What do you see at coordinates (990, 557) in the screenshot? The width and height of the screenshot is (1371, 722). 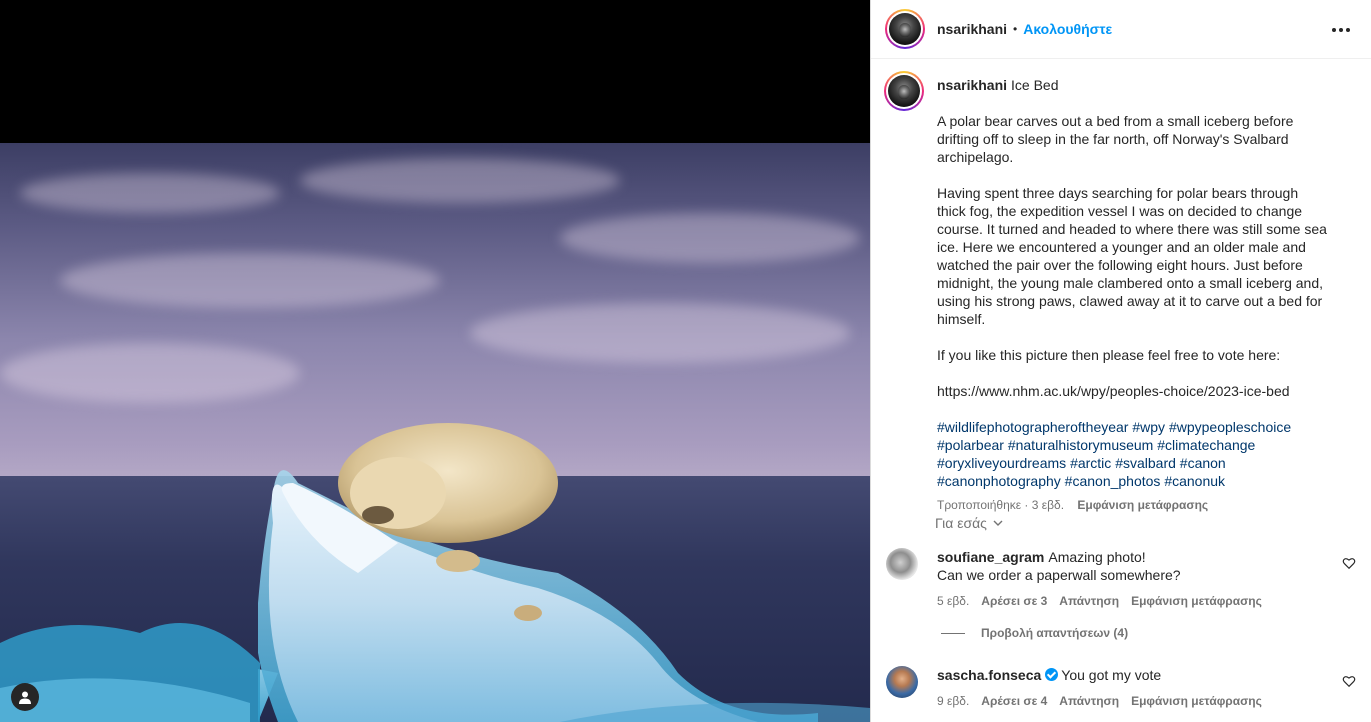 I see `commenter-username: soufiane_agram` at bounding box center [990, 557].